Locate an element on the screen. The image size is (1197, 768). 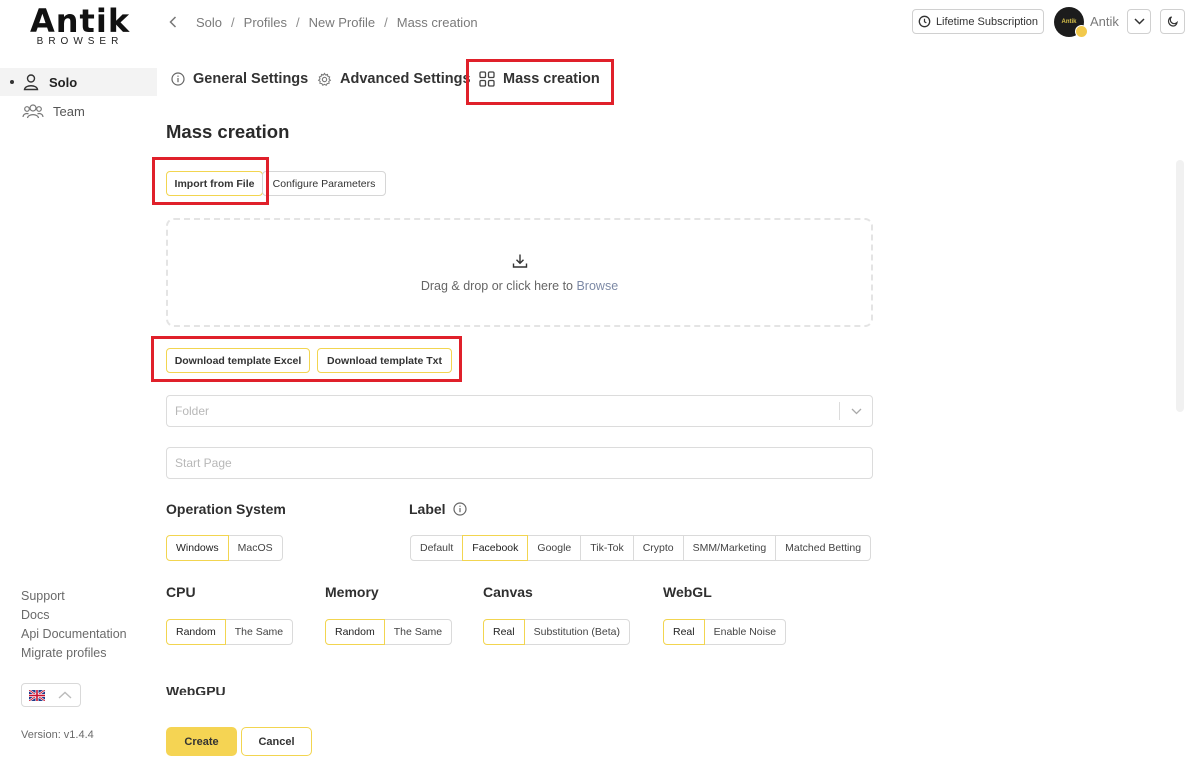
breadcrumb-current: Mass creation is located at coordinates (437, 22).